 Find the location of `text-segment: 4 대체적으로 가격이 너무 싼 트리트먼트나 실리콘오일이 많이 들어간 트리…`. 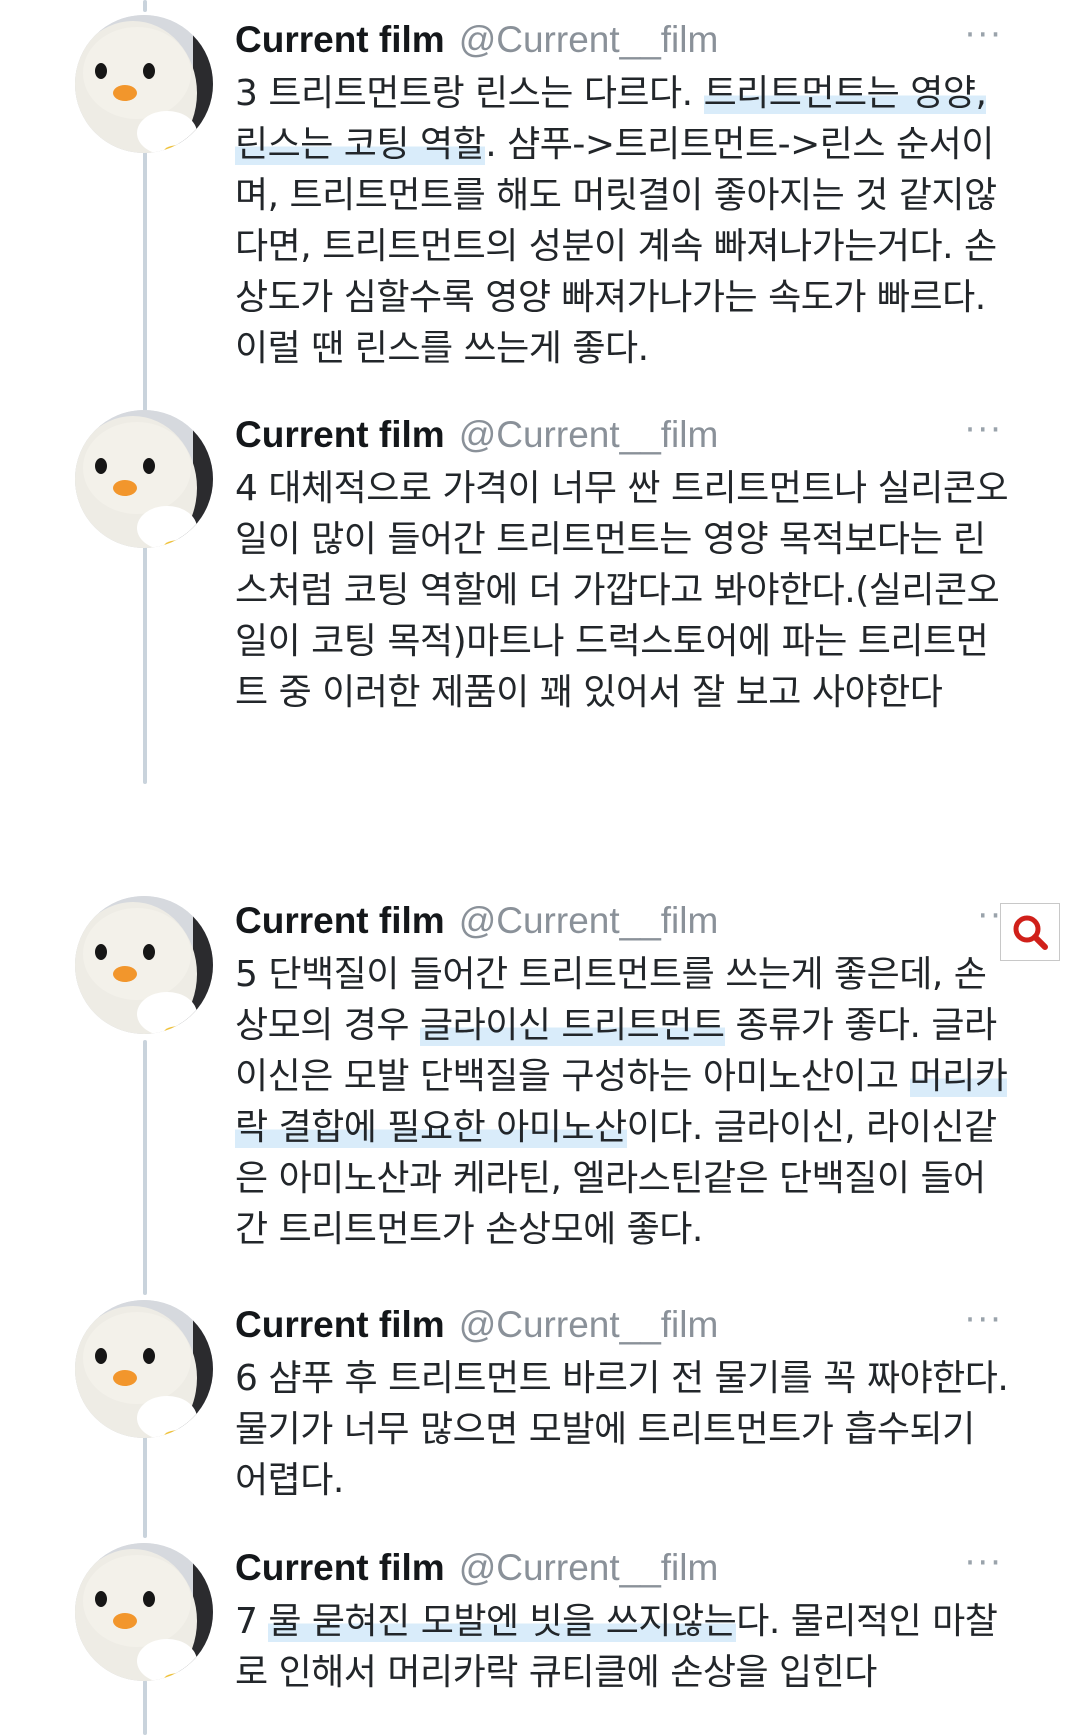

text-segment: 4 대체적으로 가격이 너무 싼 트리트먼트나 실리콘오일이 많이 들어간 트리… is located at coordinates (622, 590).